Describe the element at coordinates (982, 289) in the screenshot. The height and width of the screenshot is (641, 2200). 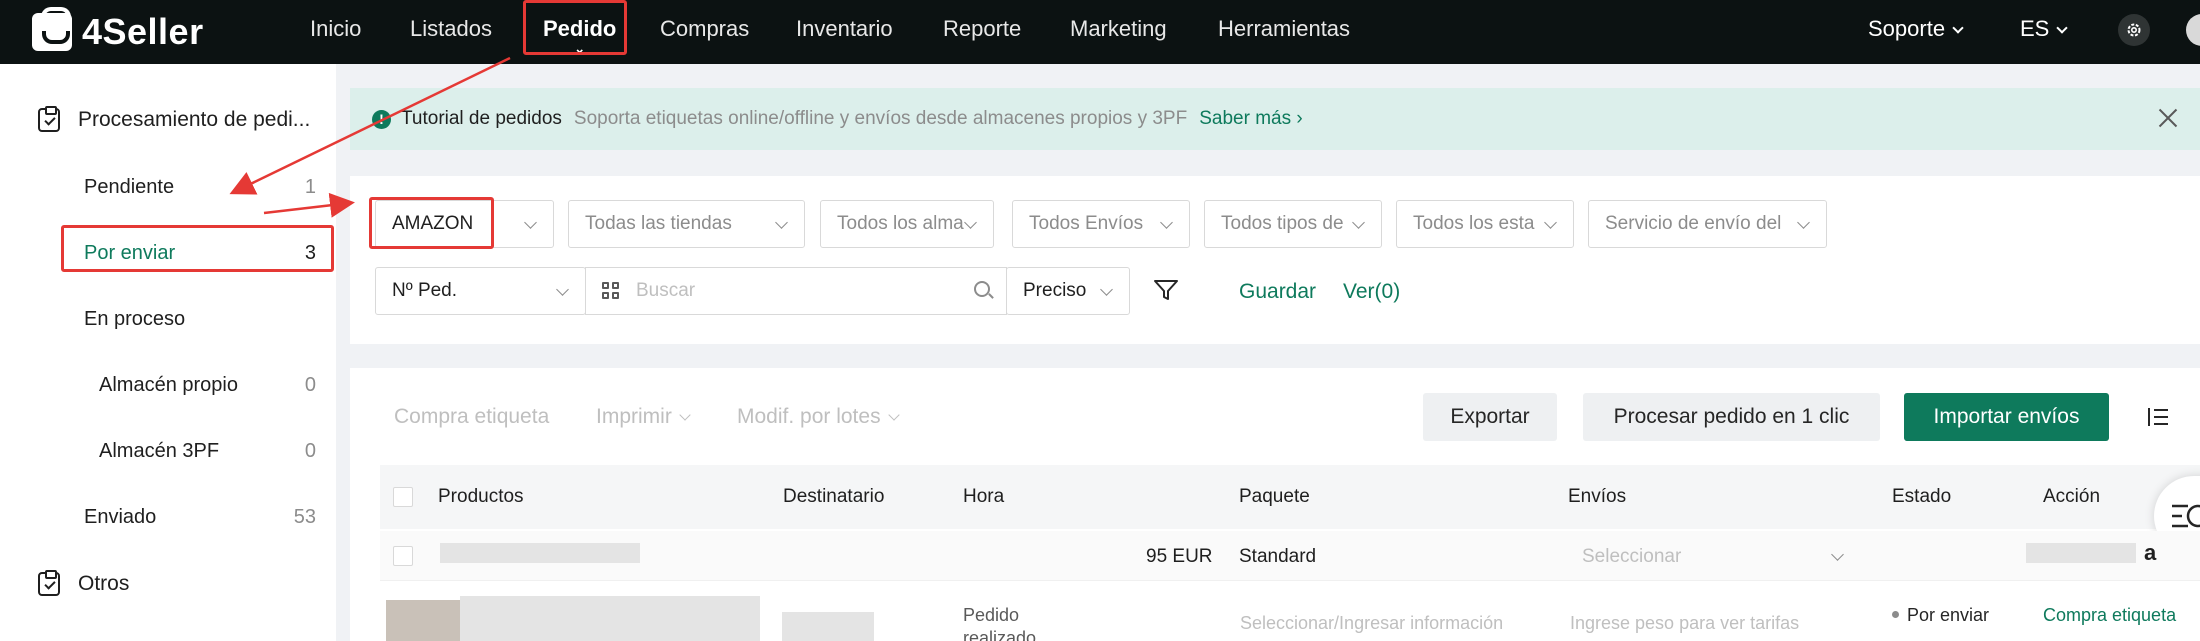
I see `search-icon` at that location.